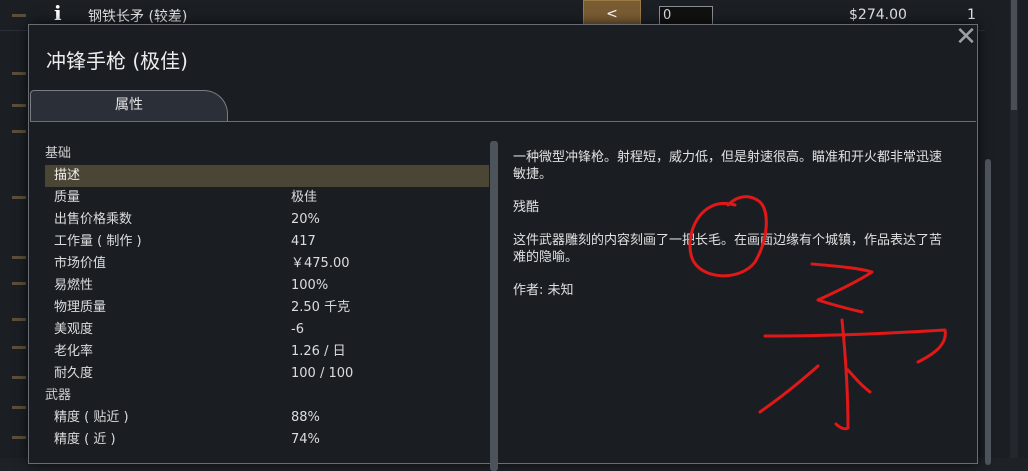 This screenshot has height=471, width=1028. I want to click on stat-label: 出售价格乘数, so click(93, 219).